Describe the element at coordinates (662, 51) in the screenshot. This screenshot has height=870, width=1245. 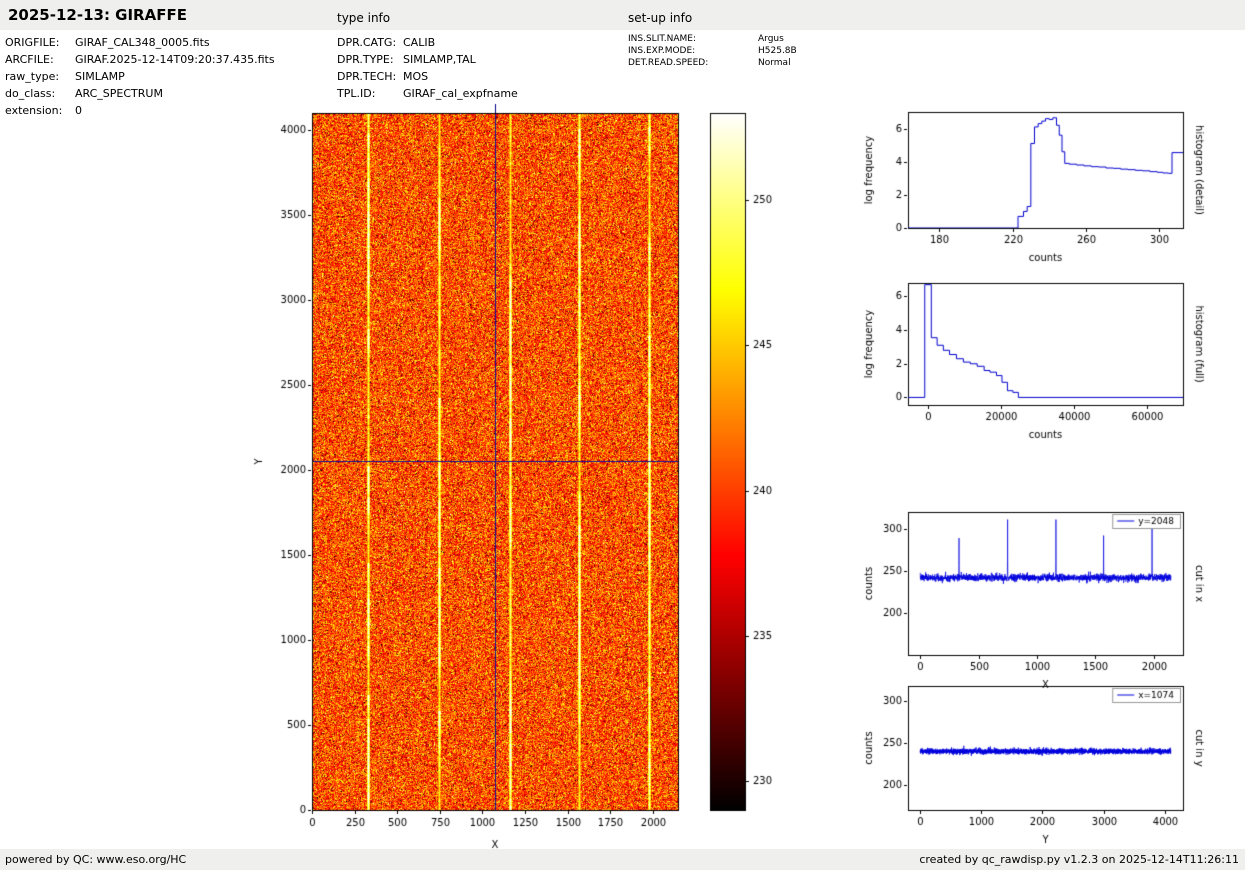
I see `ins-exp-mode-label: INS.EXP.MODE:` at that location.